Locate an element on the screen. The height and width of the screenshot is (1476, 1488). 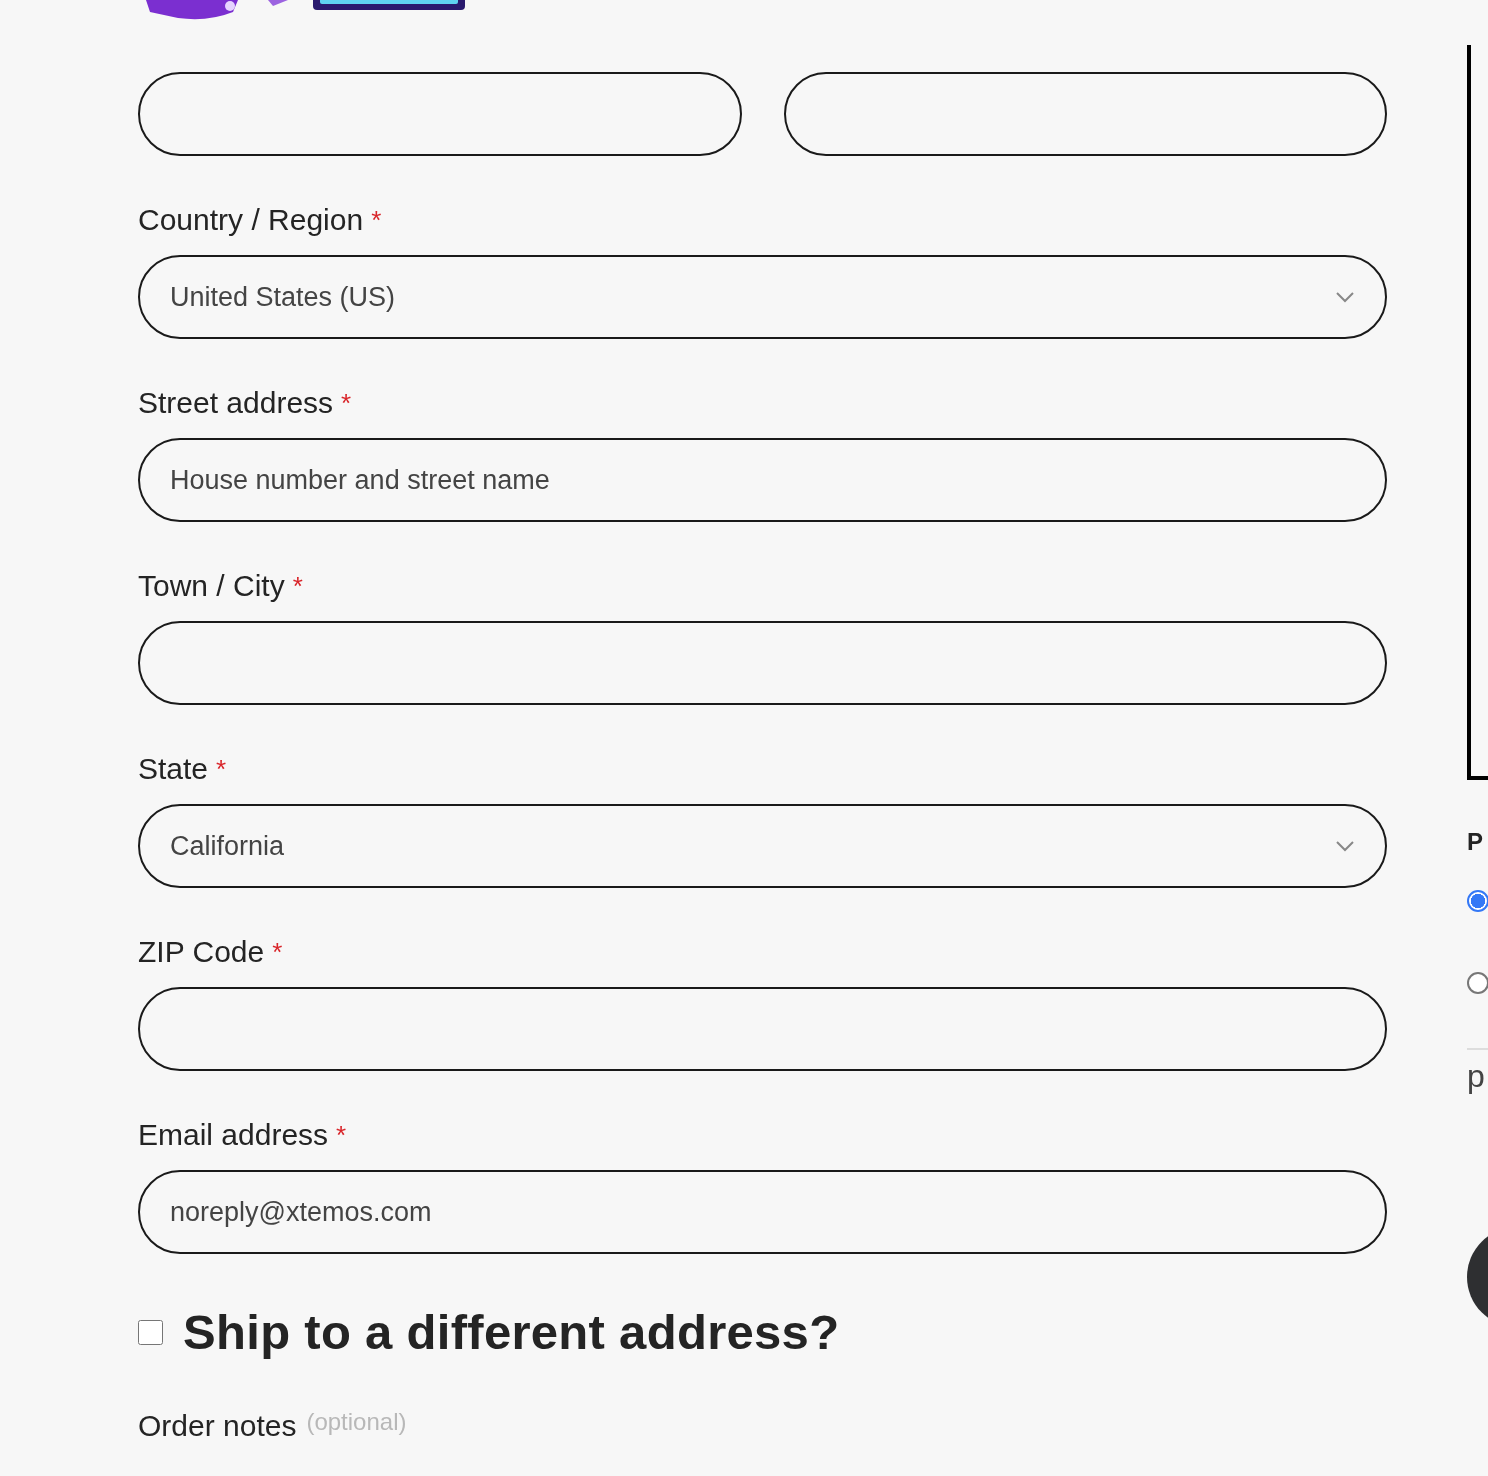
field-label: Town / City is located at coordinates (211, 586).